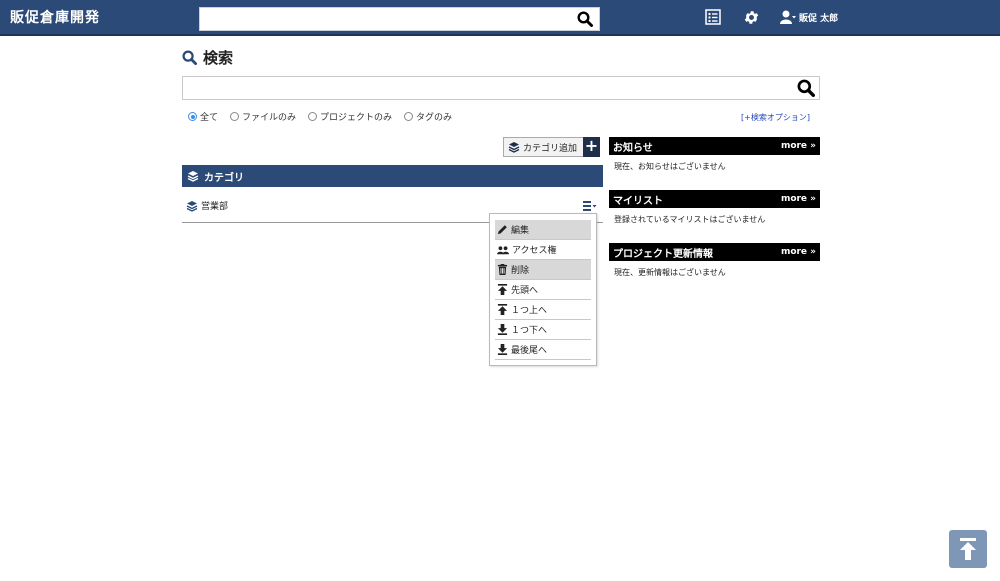 Image resolution: width=1000 pixels, height=581 pixels. Describe the element at coordinates (356, 118) in the screenshot. I see `filter-label: プロジェクトのみ` at that location.